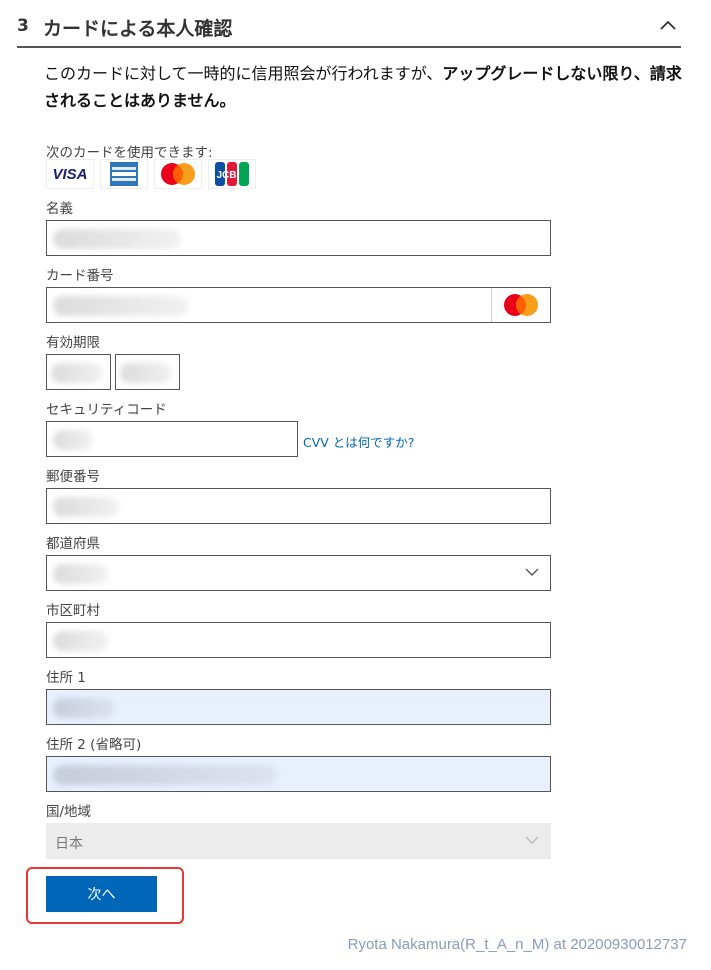  I want to click on postal-code-input, so click(298, 506).